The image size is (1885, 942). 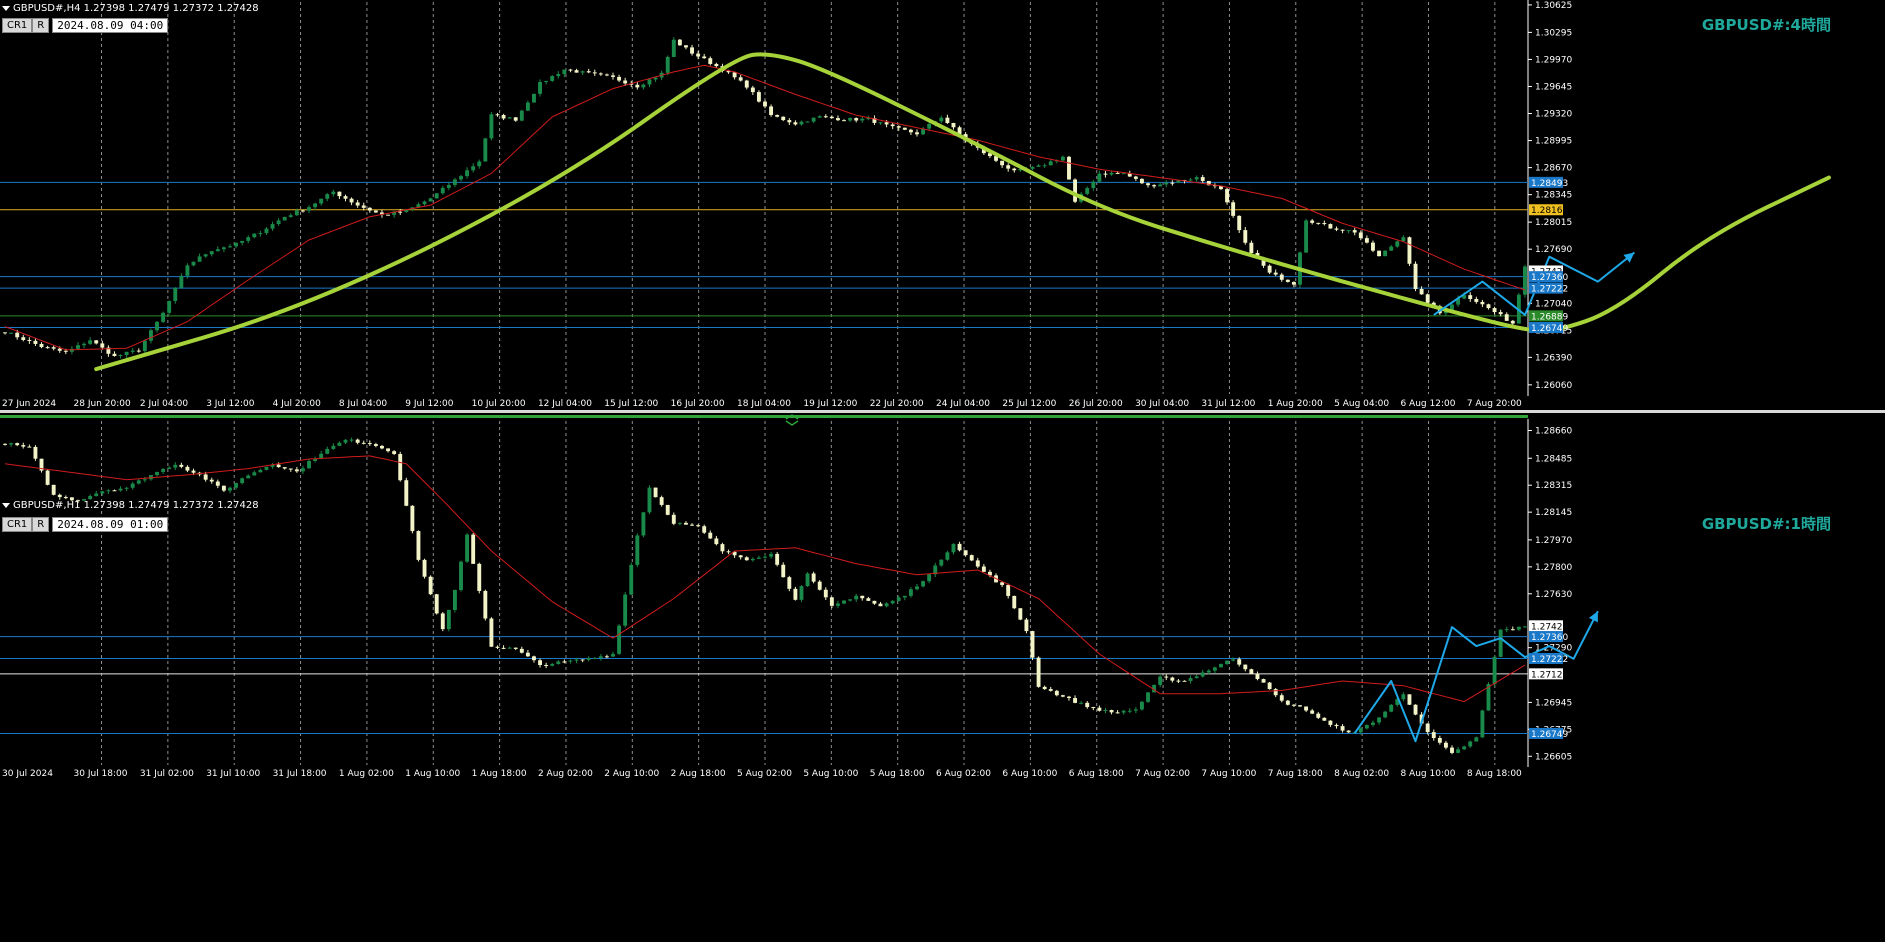 I want to click on y-tick-label: 1.27040, so click(x=1553, y=304).